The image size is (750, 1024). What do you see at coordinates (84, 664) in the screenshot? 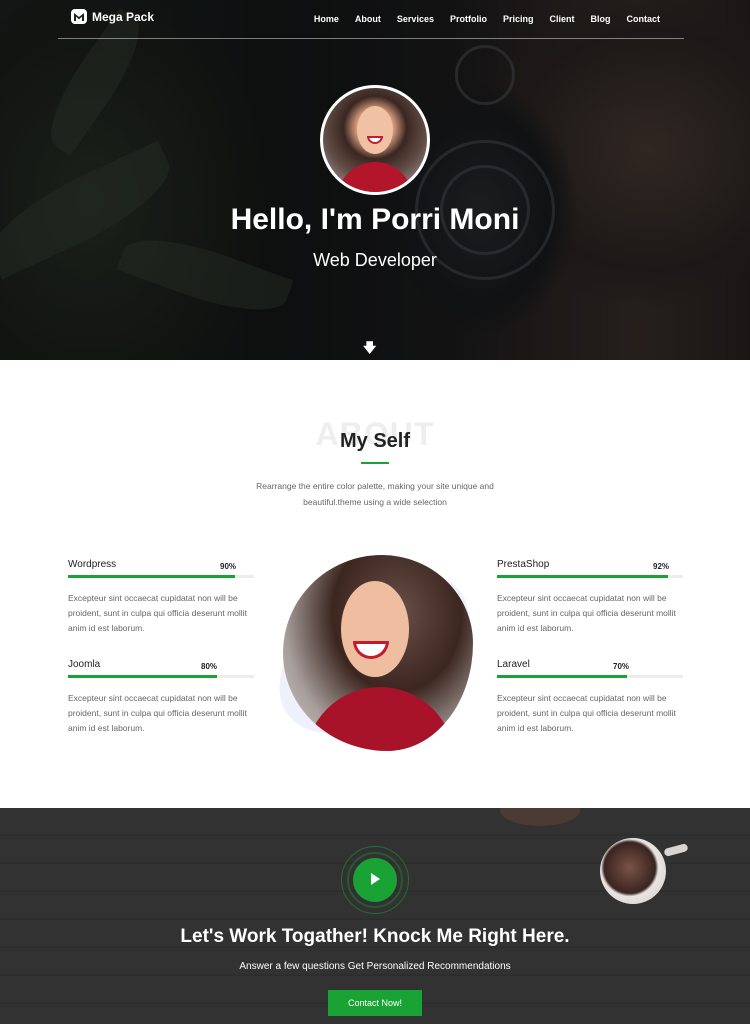
I see `skill-name: Joomla` at bounding box center [84, 664].